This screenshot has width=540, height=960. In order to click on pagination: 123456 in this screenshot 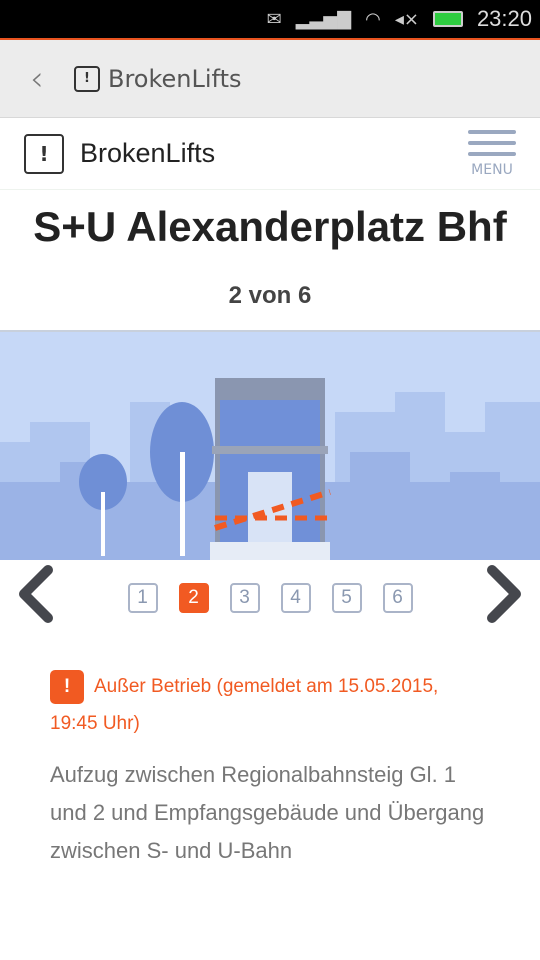, I will do `click(270, 600)`.